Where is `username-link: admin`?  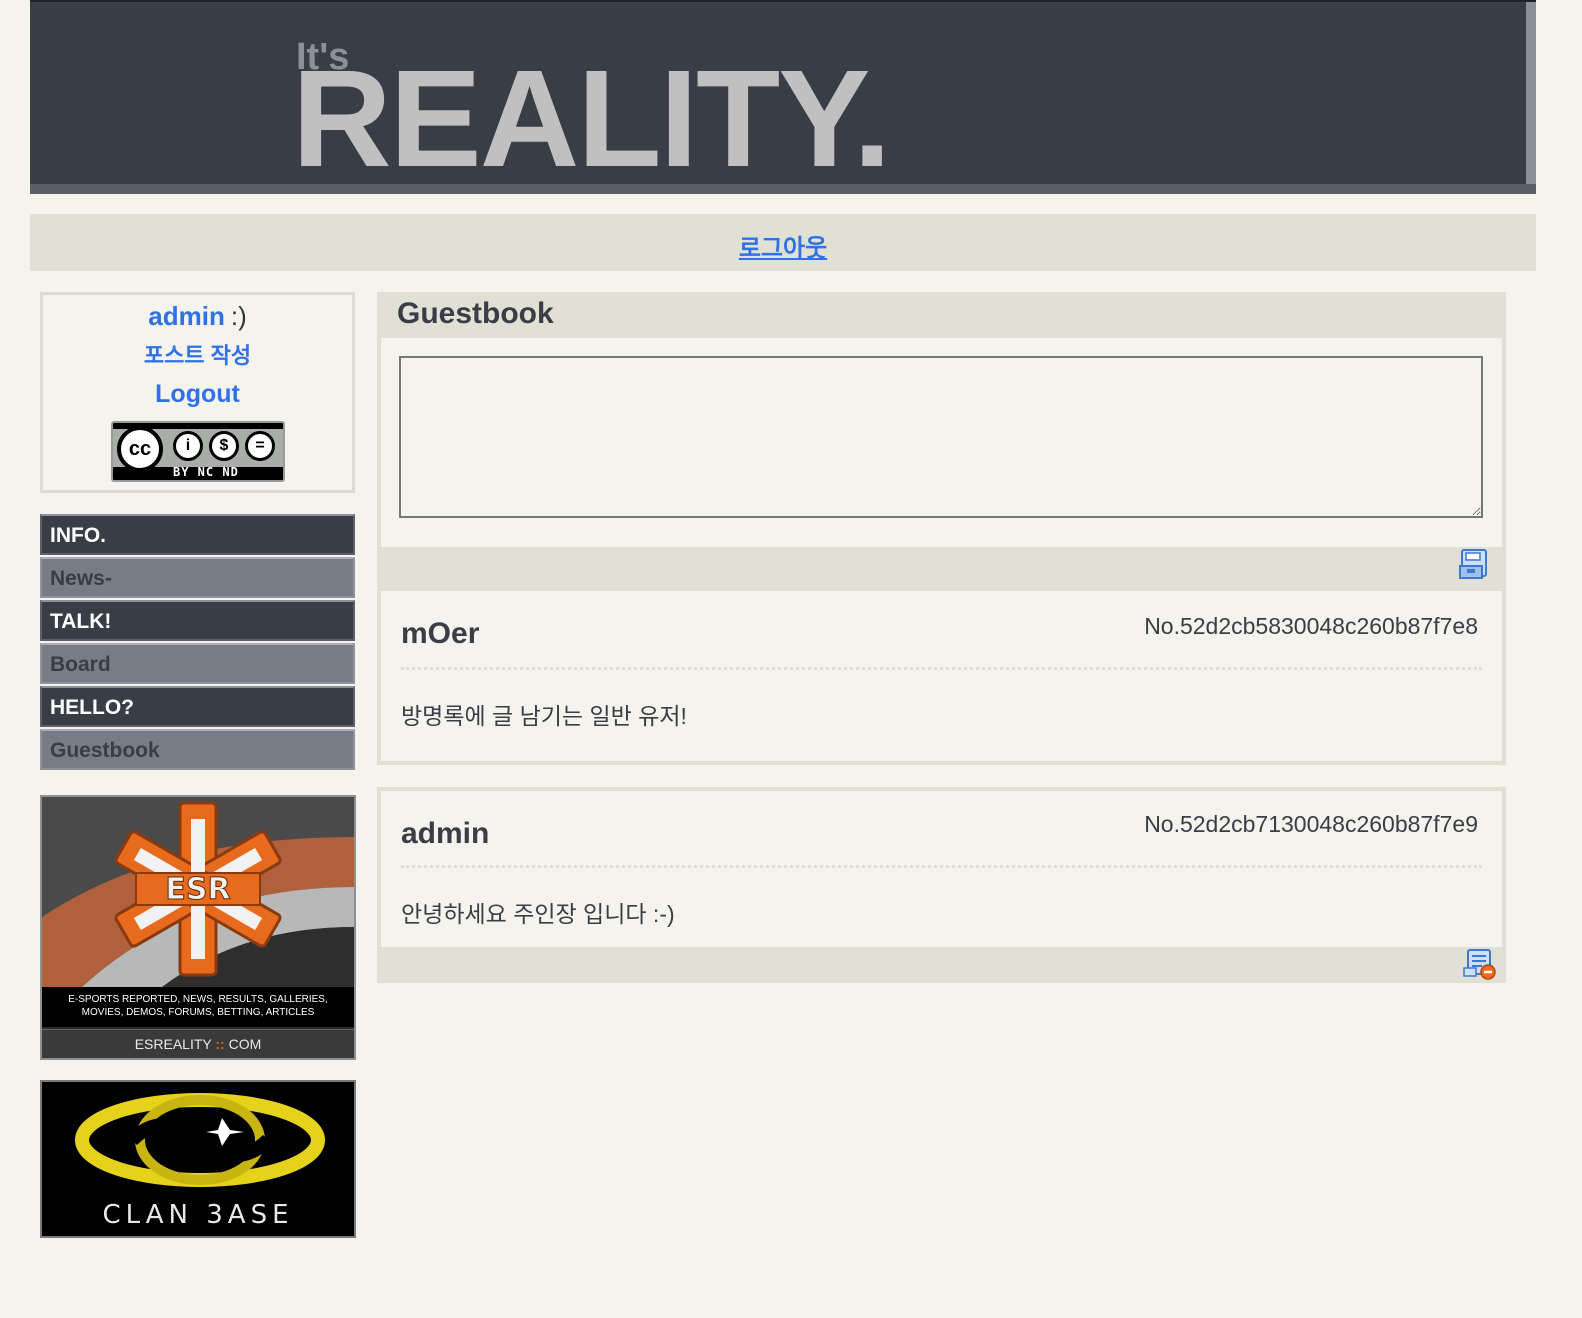
username-link: admin is located at coordinates (186, 316).